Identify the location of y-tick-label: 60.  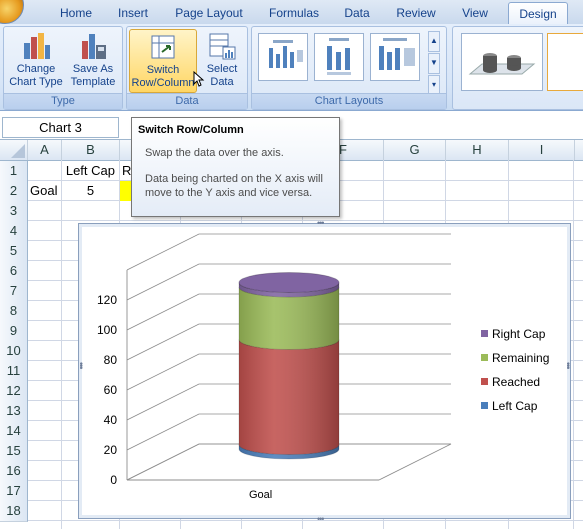
(111, 390).